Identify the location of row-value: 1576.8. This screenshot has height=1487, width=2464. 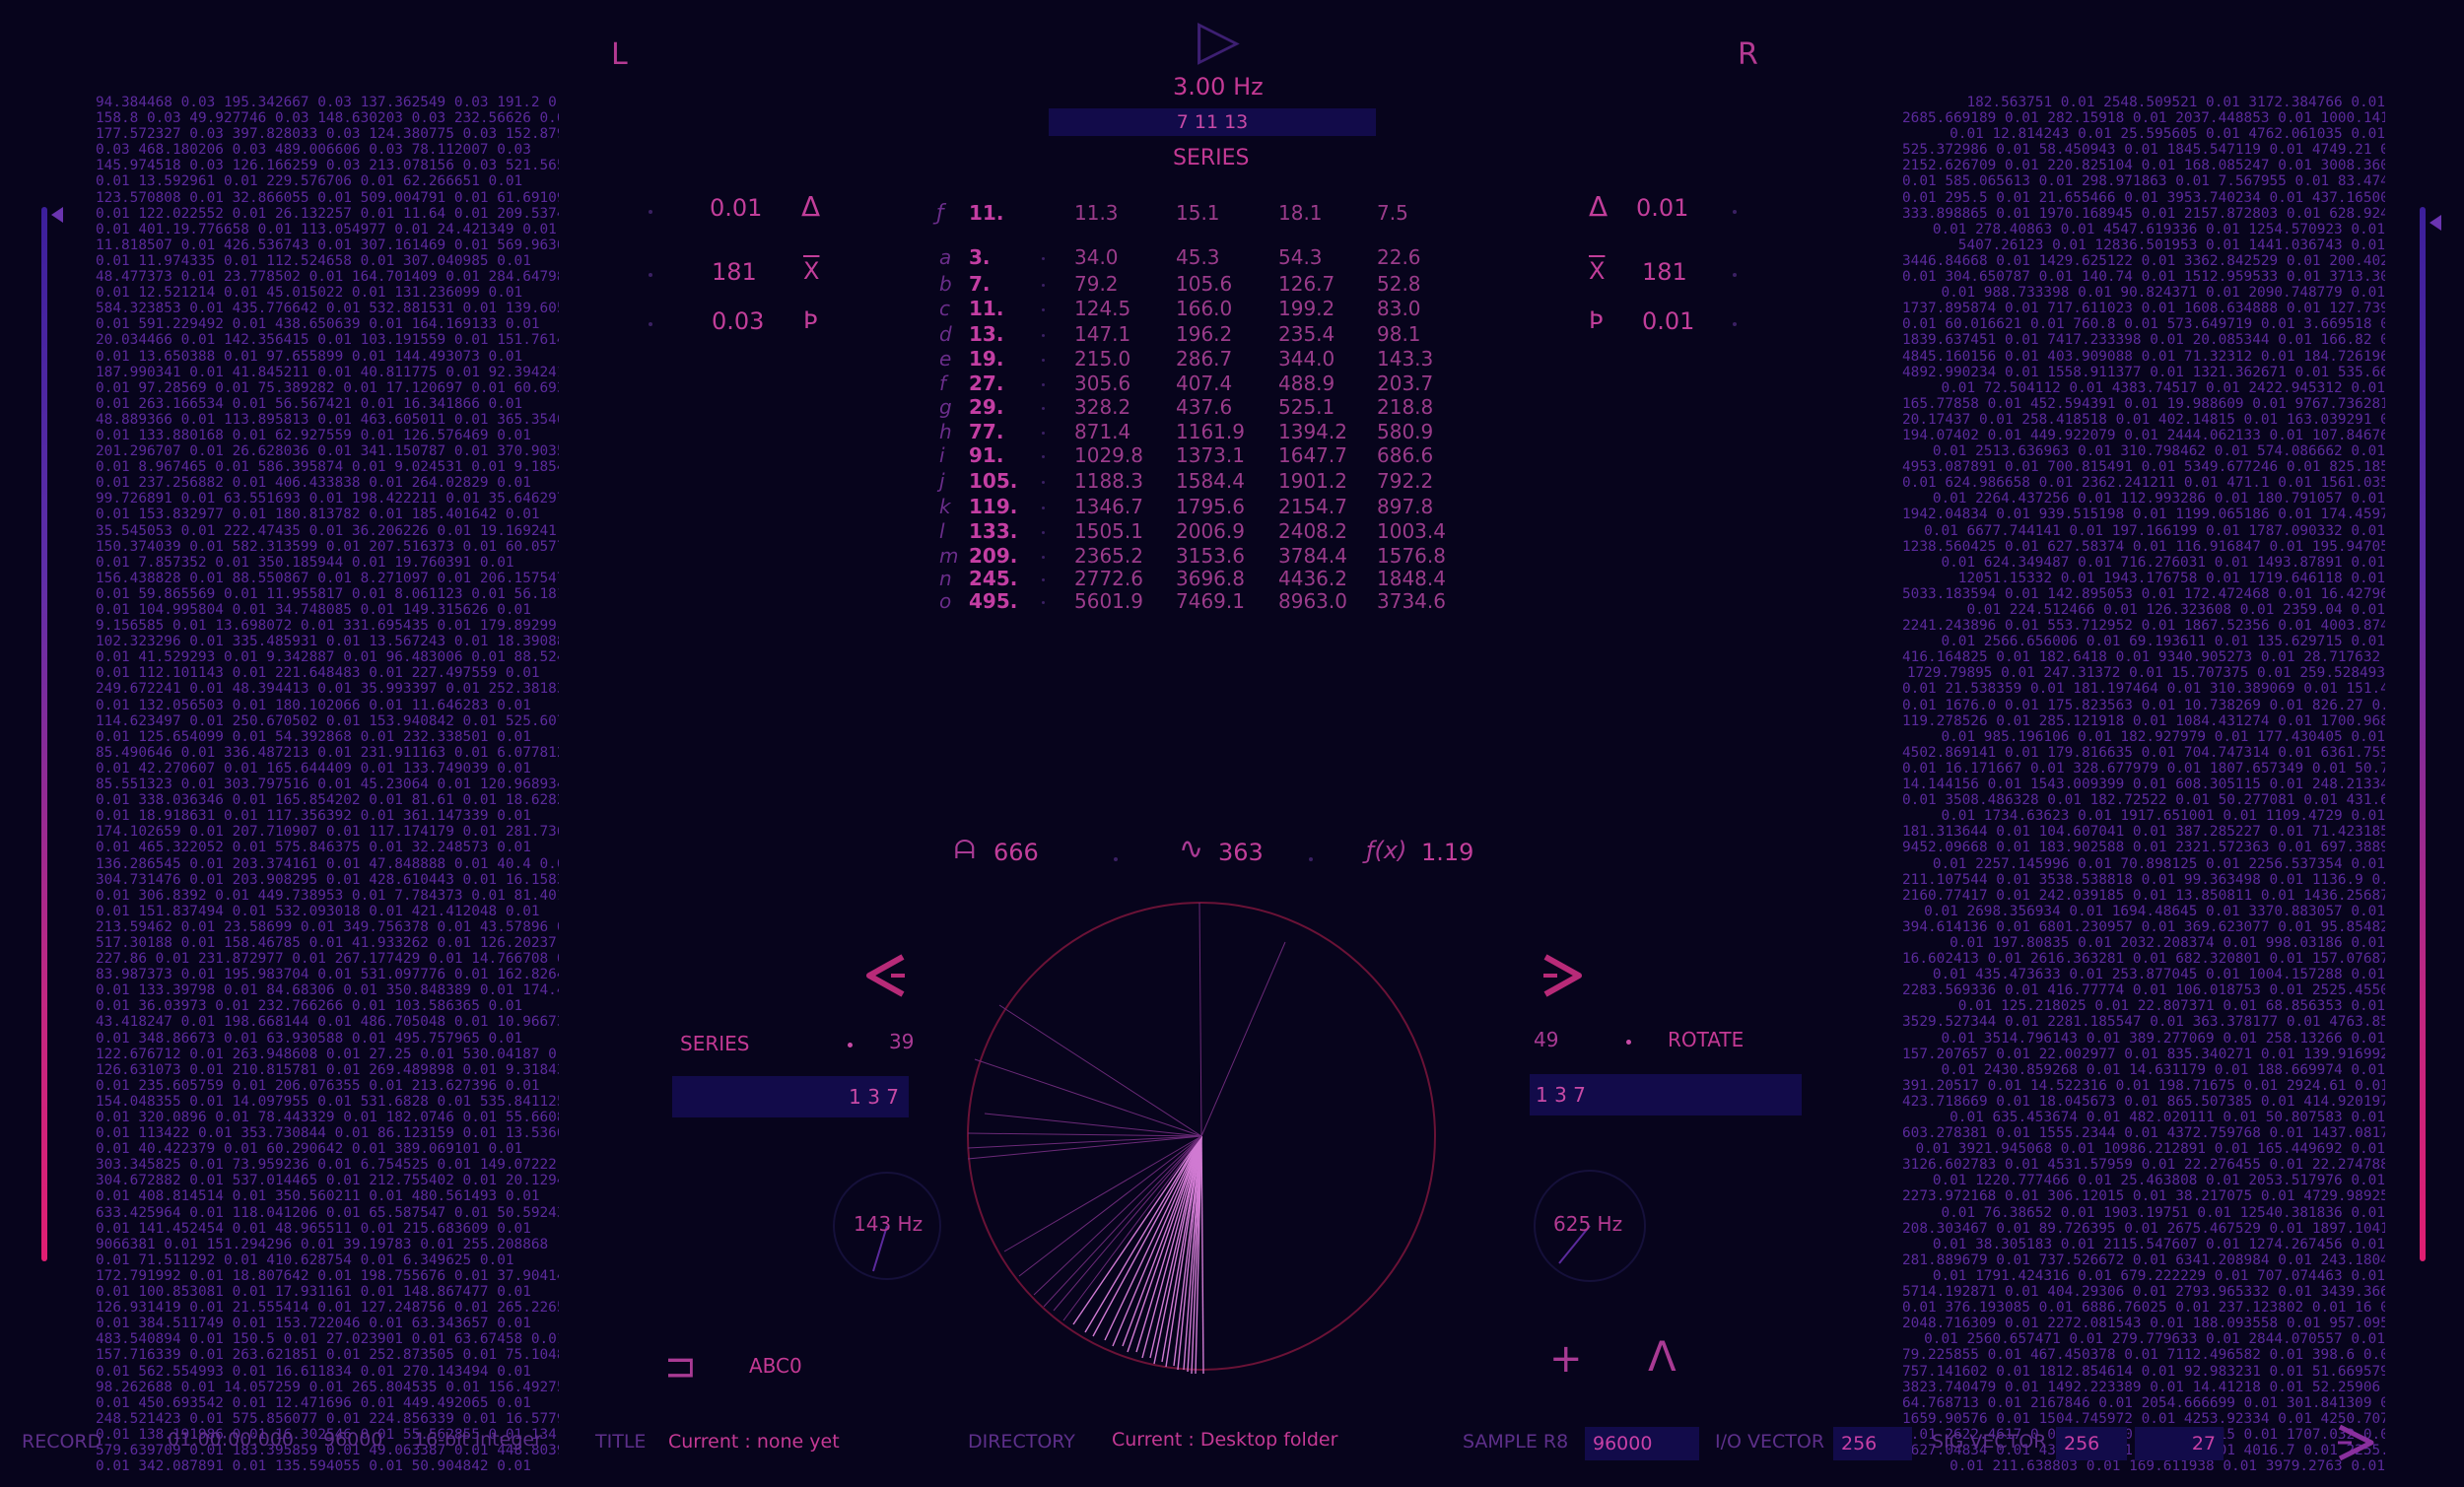
(1411, 556).